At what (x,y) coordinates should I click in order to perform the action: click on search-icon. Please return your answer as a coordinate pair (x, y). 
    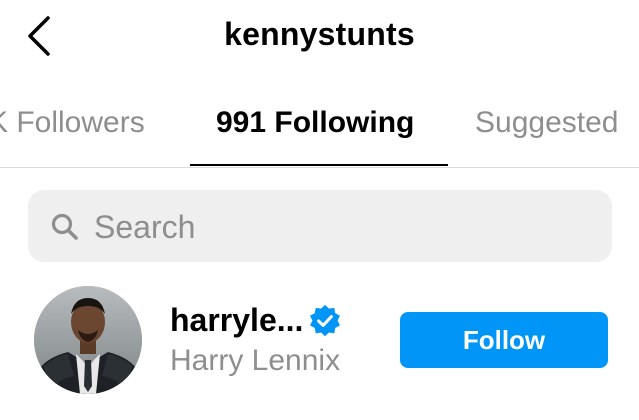
    Looking at the image, I should click on (64, 226).